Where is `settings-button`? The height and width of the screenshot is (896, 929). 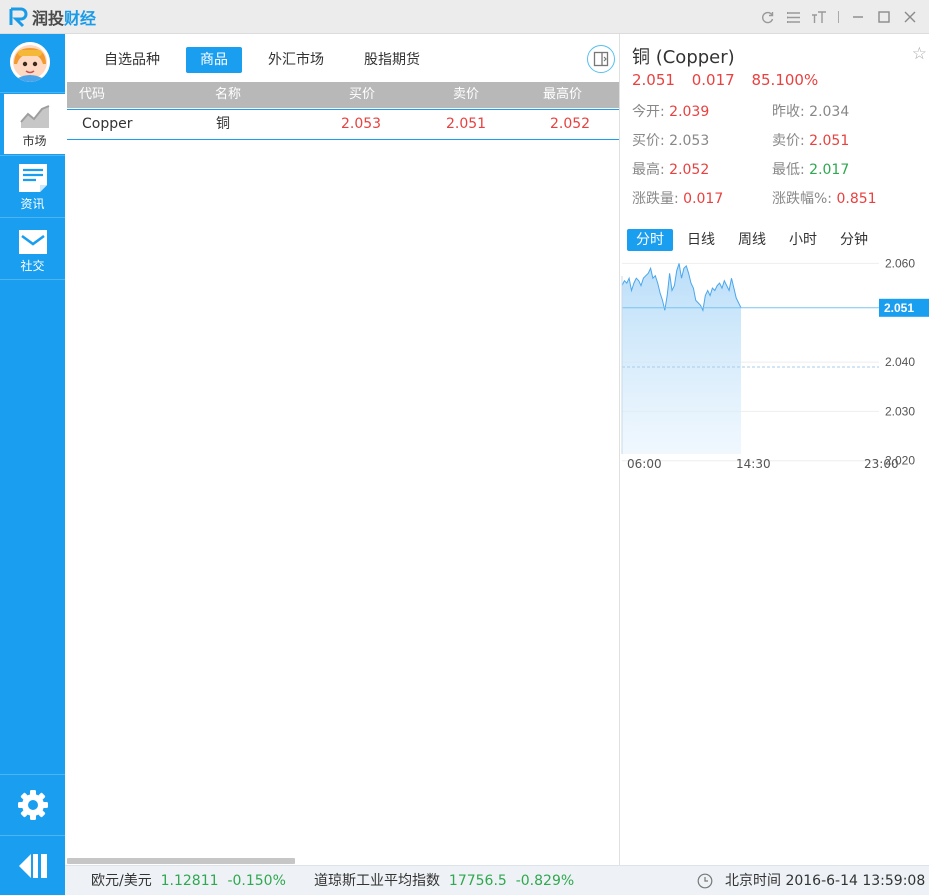 settings-button is located at coordinates (32, 805).